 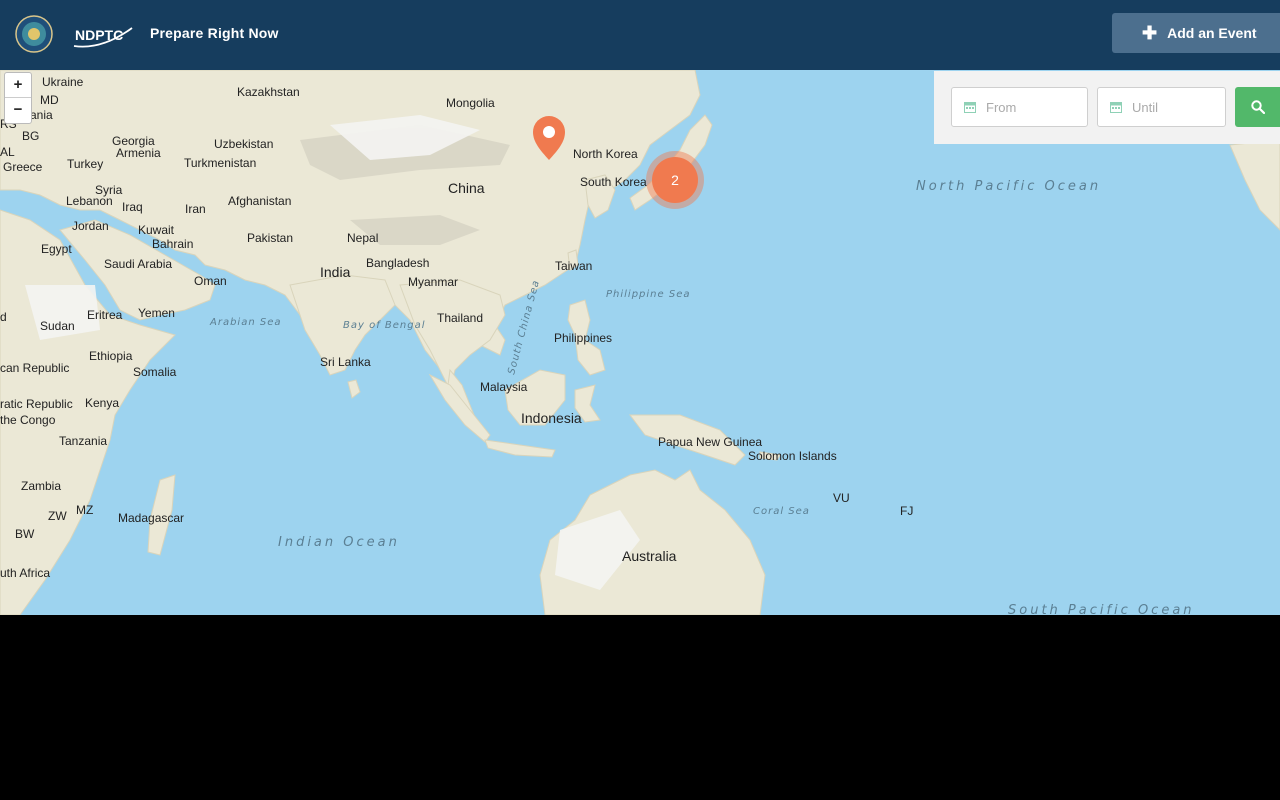 What do you see at coordinates (41, 115) in the screenshot?
I see `map-label: ania` at bounding box center [41, 115].